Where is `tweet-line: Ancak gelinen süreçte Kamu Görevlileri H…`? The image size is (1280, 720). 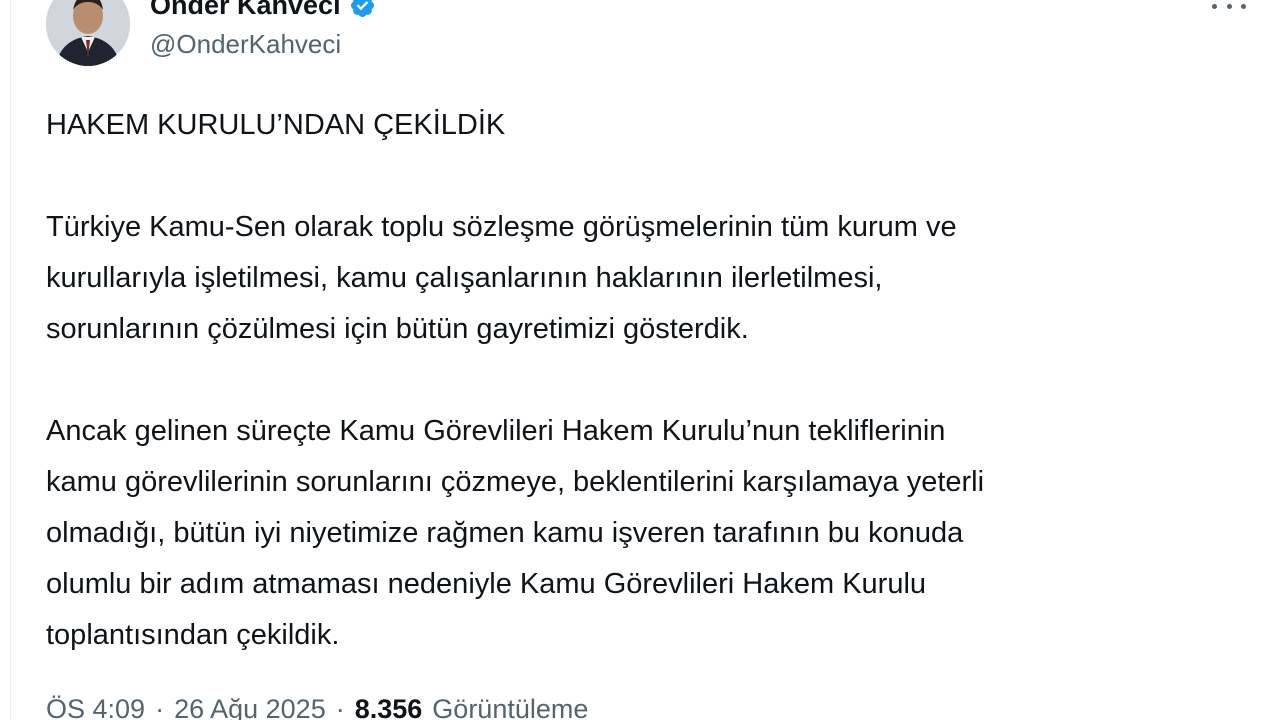 tweet-line: Ancak gelinen süreçte Kamu Görevlileri H… is located at coordinates (496, 431).